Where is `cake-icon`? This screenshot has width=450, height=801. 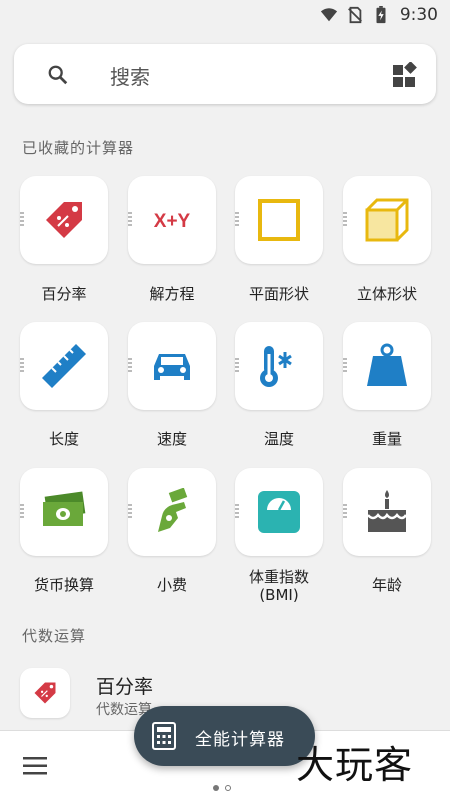
cake-icon is located at coordinates (387, 511).